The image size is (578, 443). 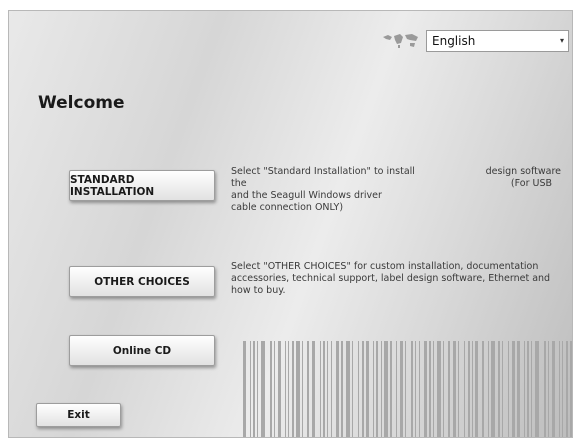 What do you see at coordinates (142, 185) in the screenshot?
I see `standard-installation-button: STANDARD INSTALLATION` at bounding box center [142, 185].